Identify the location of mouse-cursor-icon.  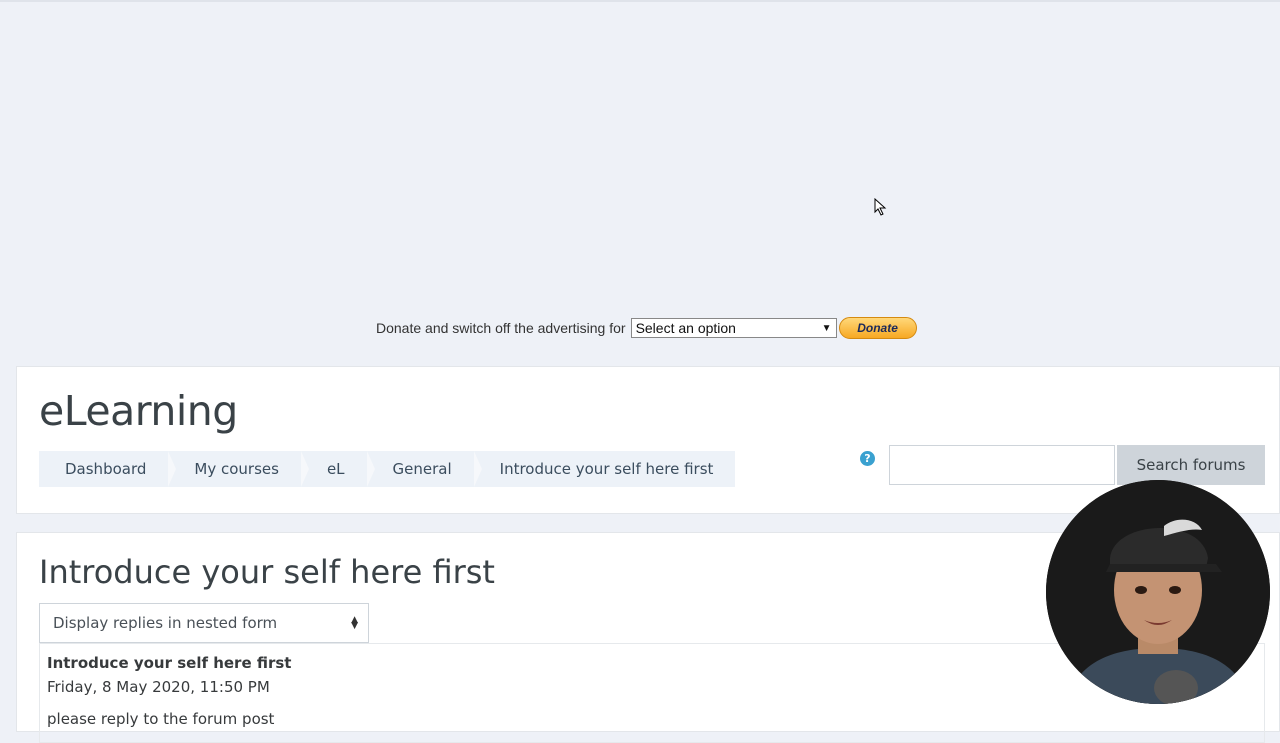
(880, 207).